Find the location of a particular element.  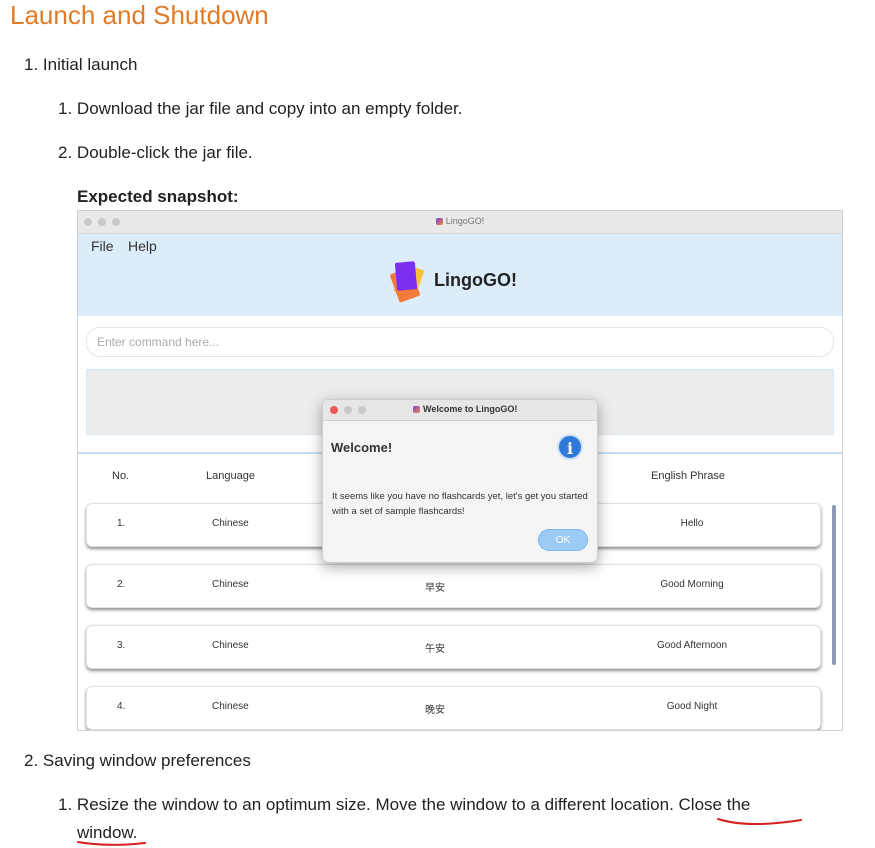

row-number: 3. is located at coordinates (121, 645).